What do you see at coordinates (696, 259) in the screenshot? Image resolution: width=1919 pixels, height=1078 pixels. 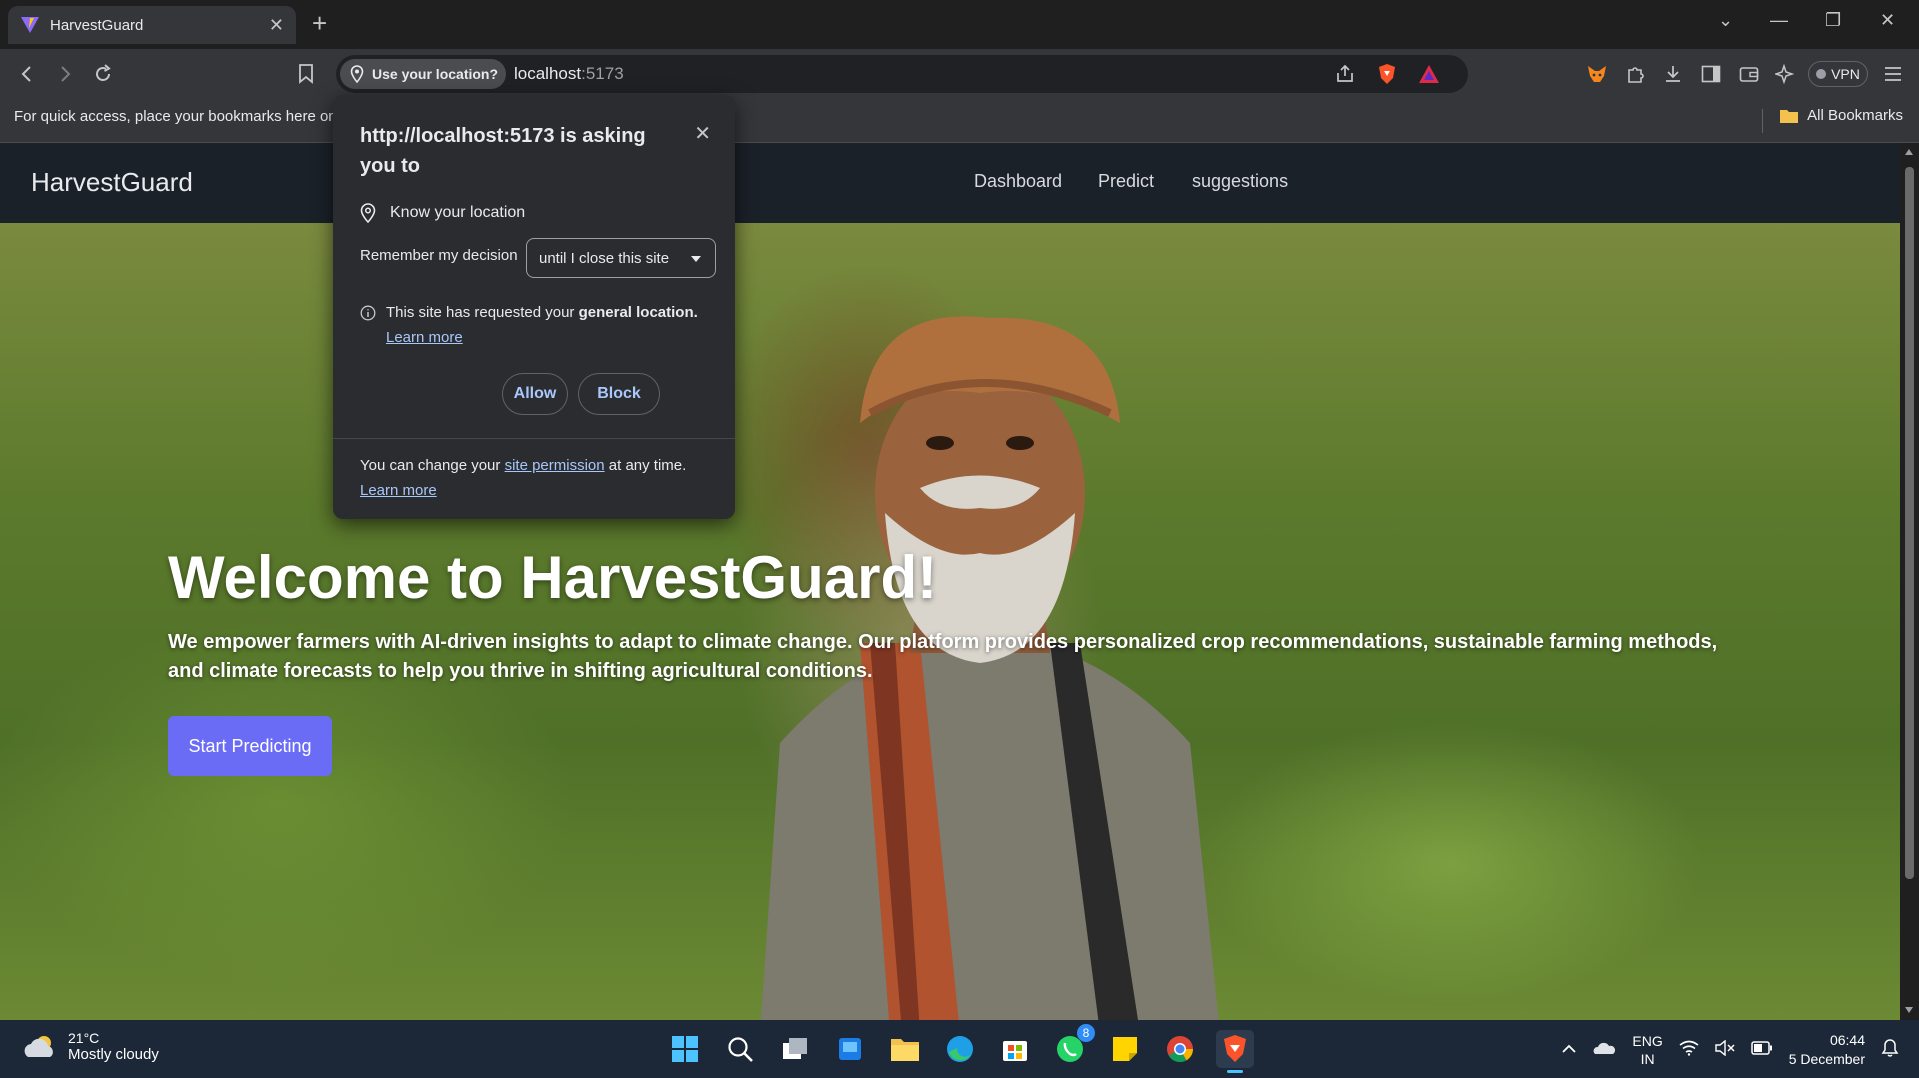 I see `chevron-down-icon` at bounding box center [696, 259].